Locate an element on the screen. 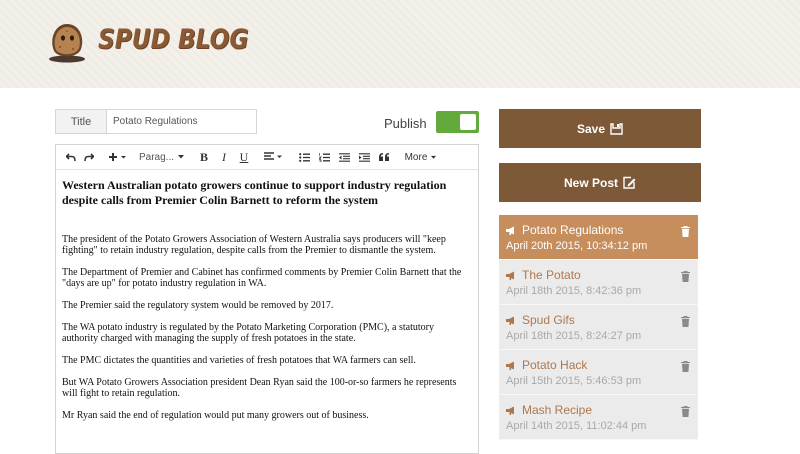 The image size is (800, 454). title-input is located at coordinates (181, 121).